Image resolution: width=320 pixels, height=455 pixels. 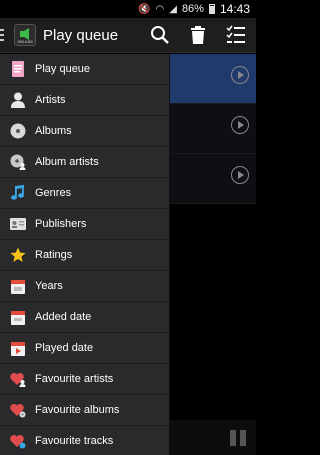 I want to click on drawer-item-years: Years, so click(x=84, y=286).